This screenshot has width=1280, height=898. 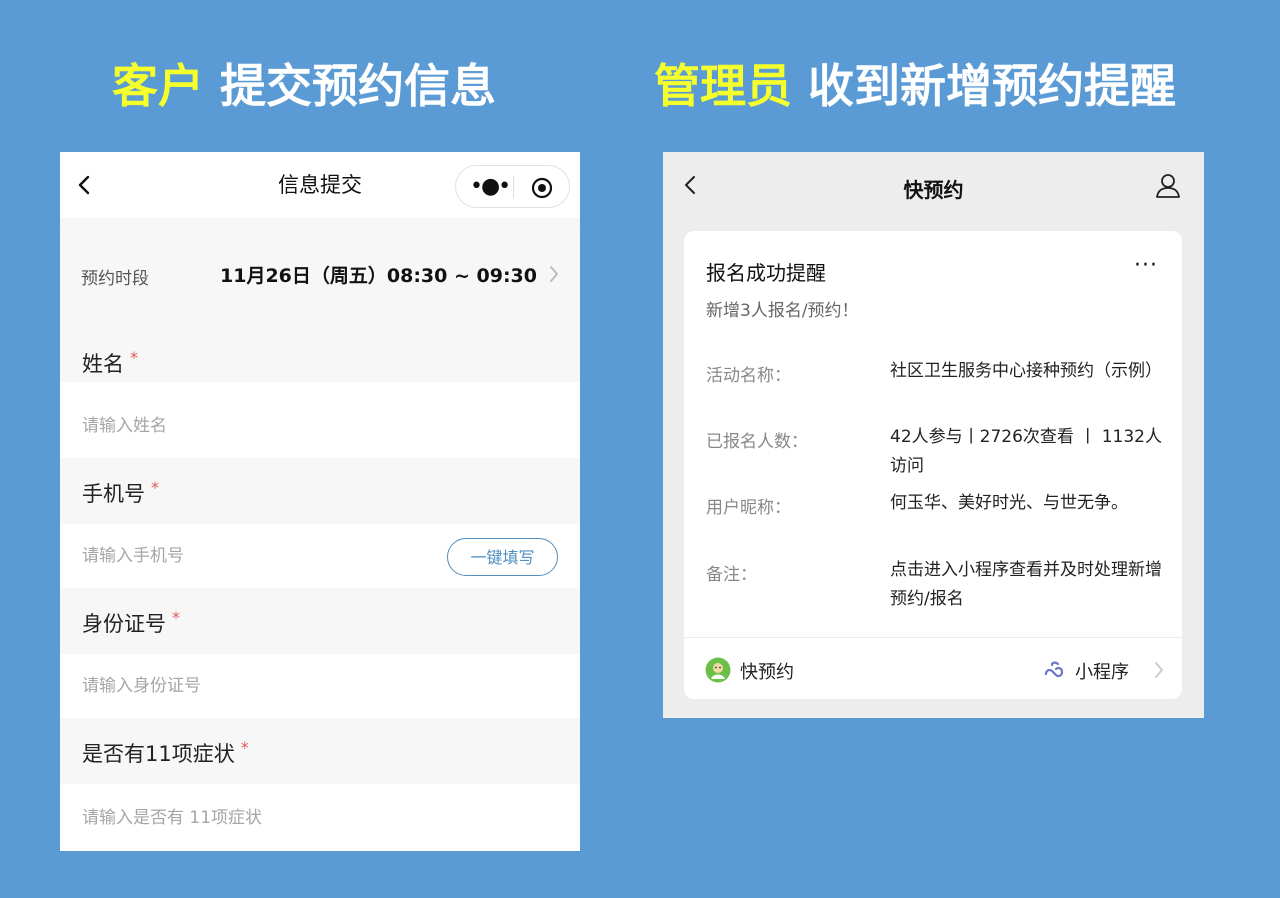 What do you see at coordinates (257, 686) in the screenshot?
I see `id-number-input` at bounding box center [257, 686].